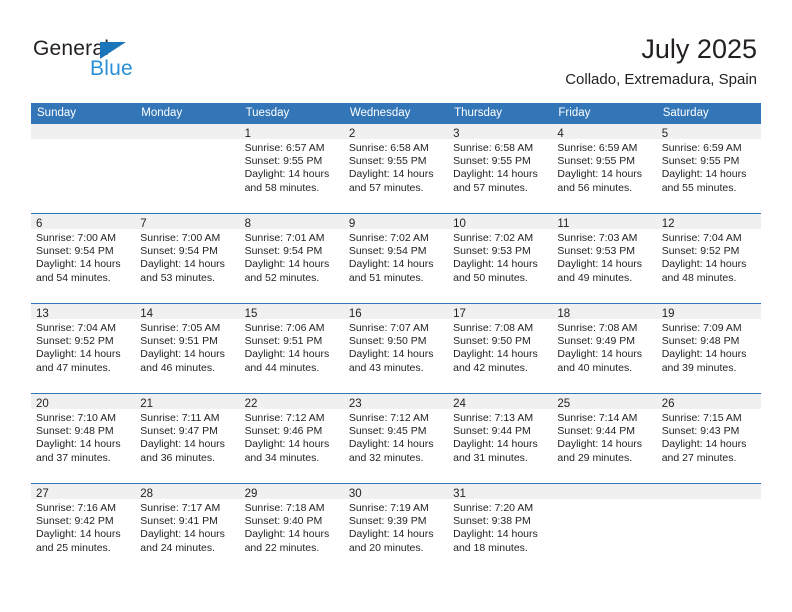 The width and height of the screenshot is (792, 612). I want to click on daylight-text-line2: and 42 minutes., so click(490, 367).